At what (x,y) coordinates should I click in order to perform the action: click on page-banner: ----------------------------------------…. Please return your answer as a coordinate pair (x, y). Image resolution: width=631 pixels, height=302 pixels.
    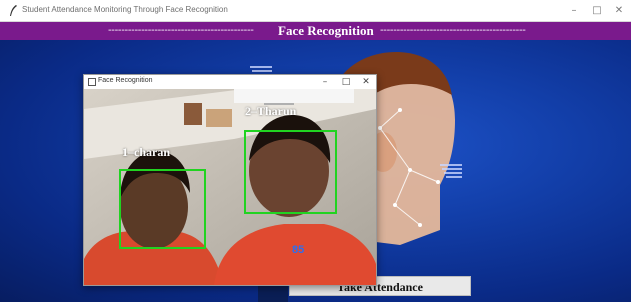
    Looking at the image, I should click on (315, 31).